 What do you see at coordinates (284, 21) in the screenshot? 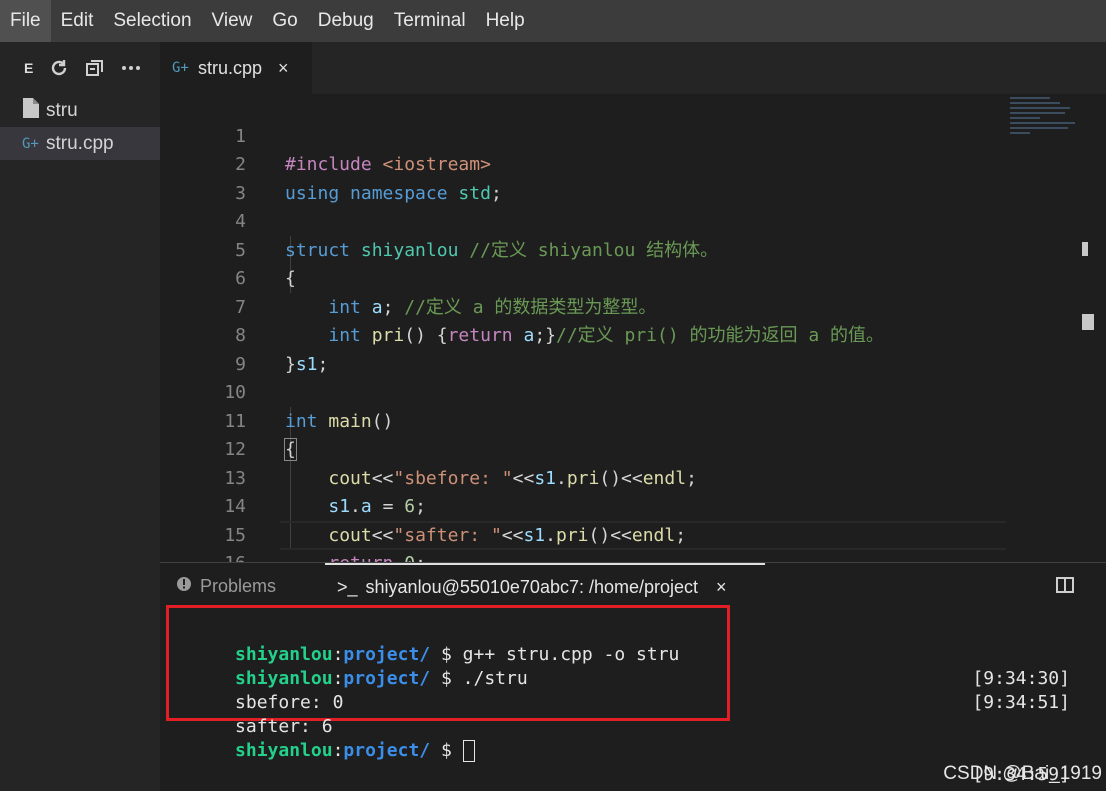
I see `menu-go: Go` at bounding box center [284, 21].